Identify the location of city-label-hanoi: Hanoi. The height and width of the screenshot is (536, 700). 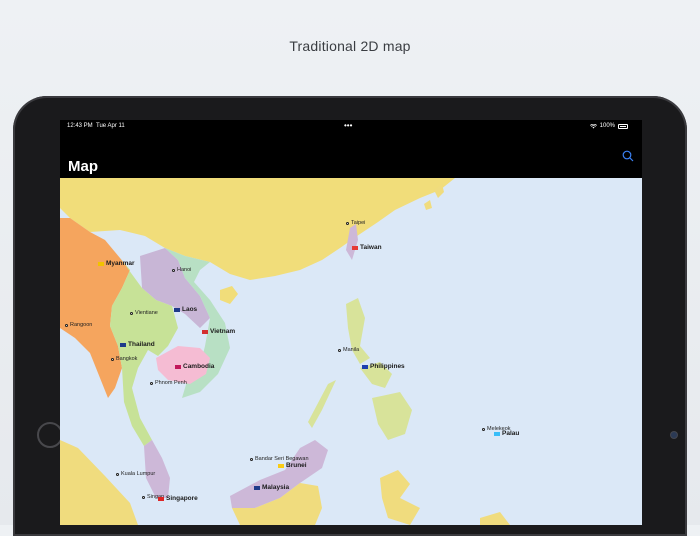
(181, 270).